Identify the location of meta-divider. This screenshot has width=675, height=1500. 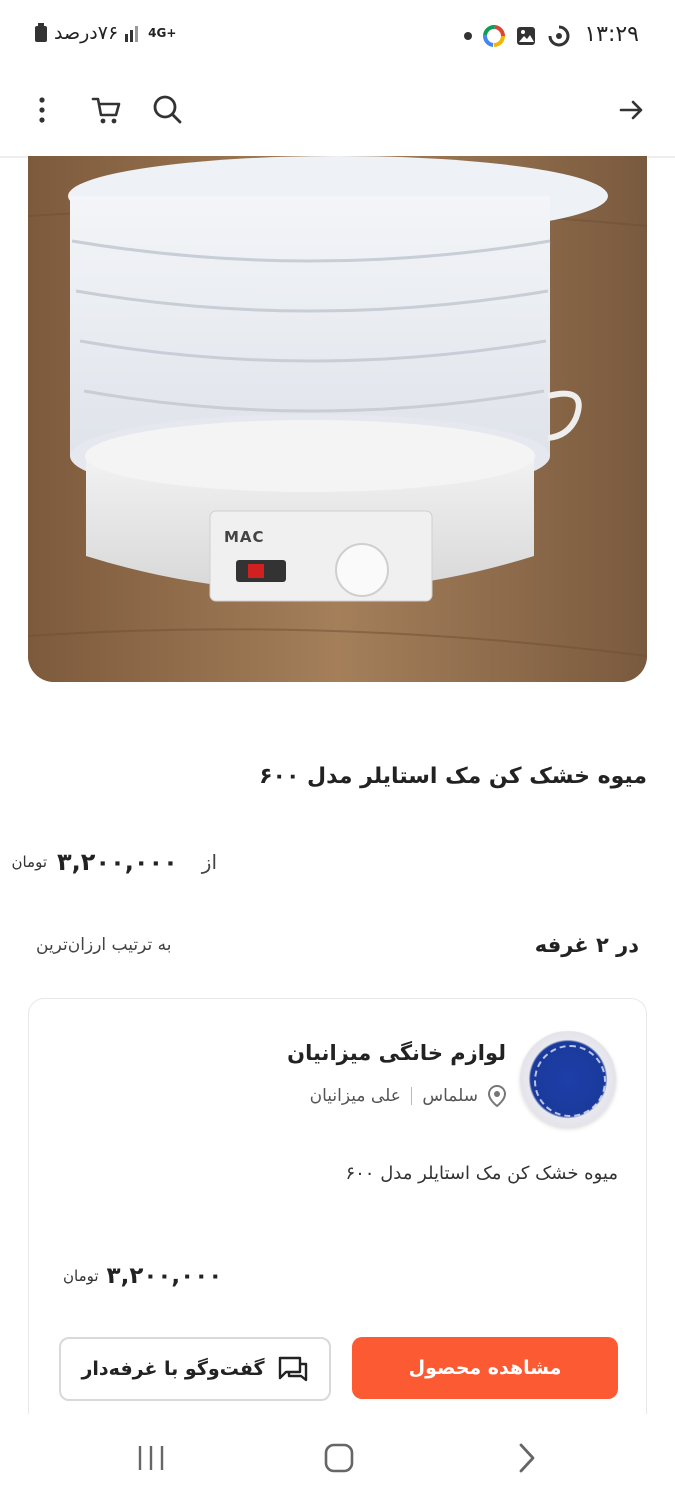
(411, 1096).